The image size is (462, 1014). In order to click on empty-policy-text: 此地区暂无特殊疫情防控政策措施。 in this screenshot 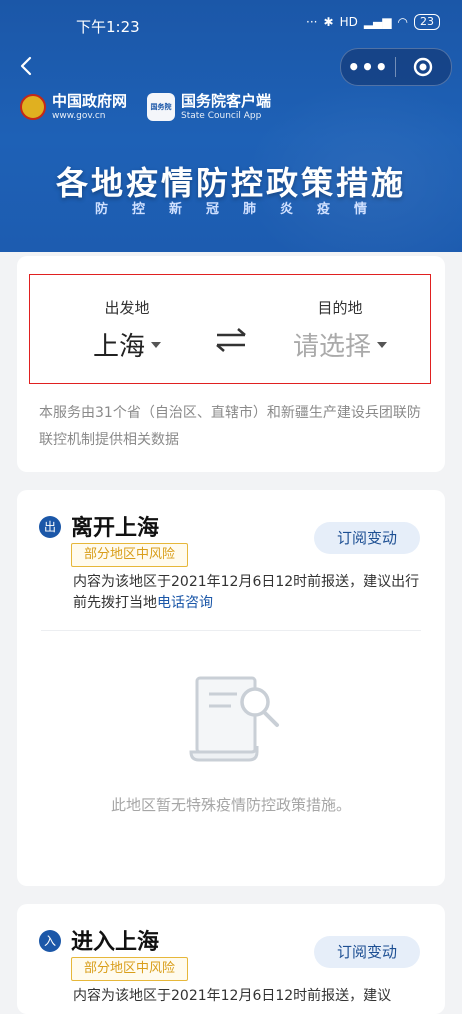, I will do `click(230, 805)`.